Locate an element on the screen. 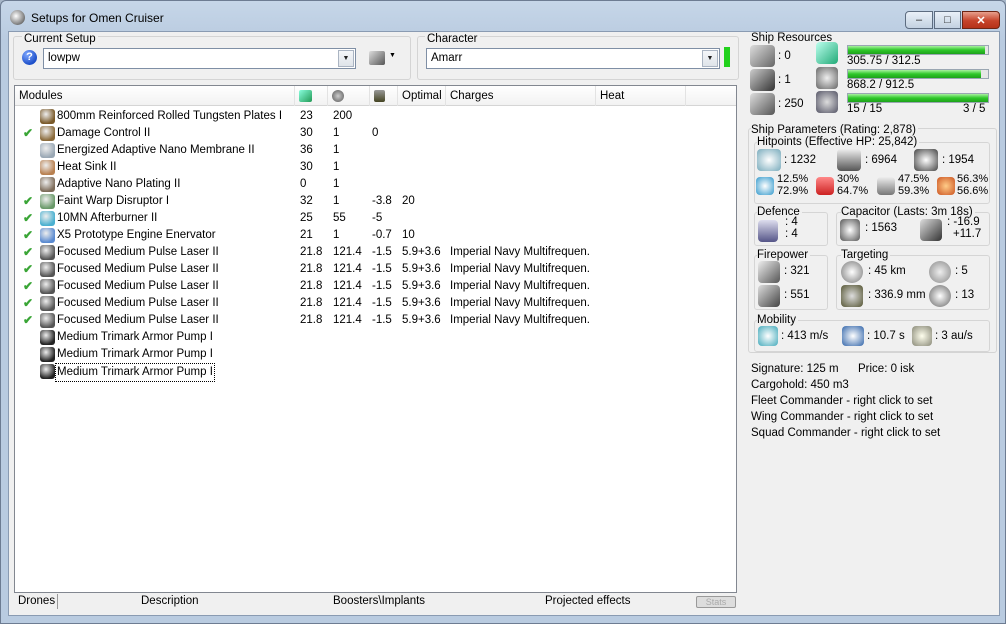 The height and width of the screenshot is (624, 1006). fleet-commander: Fleet Commander - right click to set is located at coordinates (842, 401).